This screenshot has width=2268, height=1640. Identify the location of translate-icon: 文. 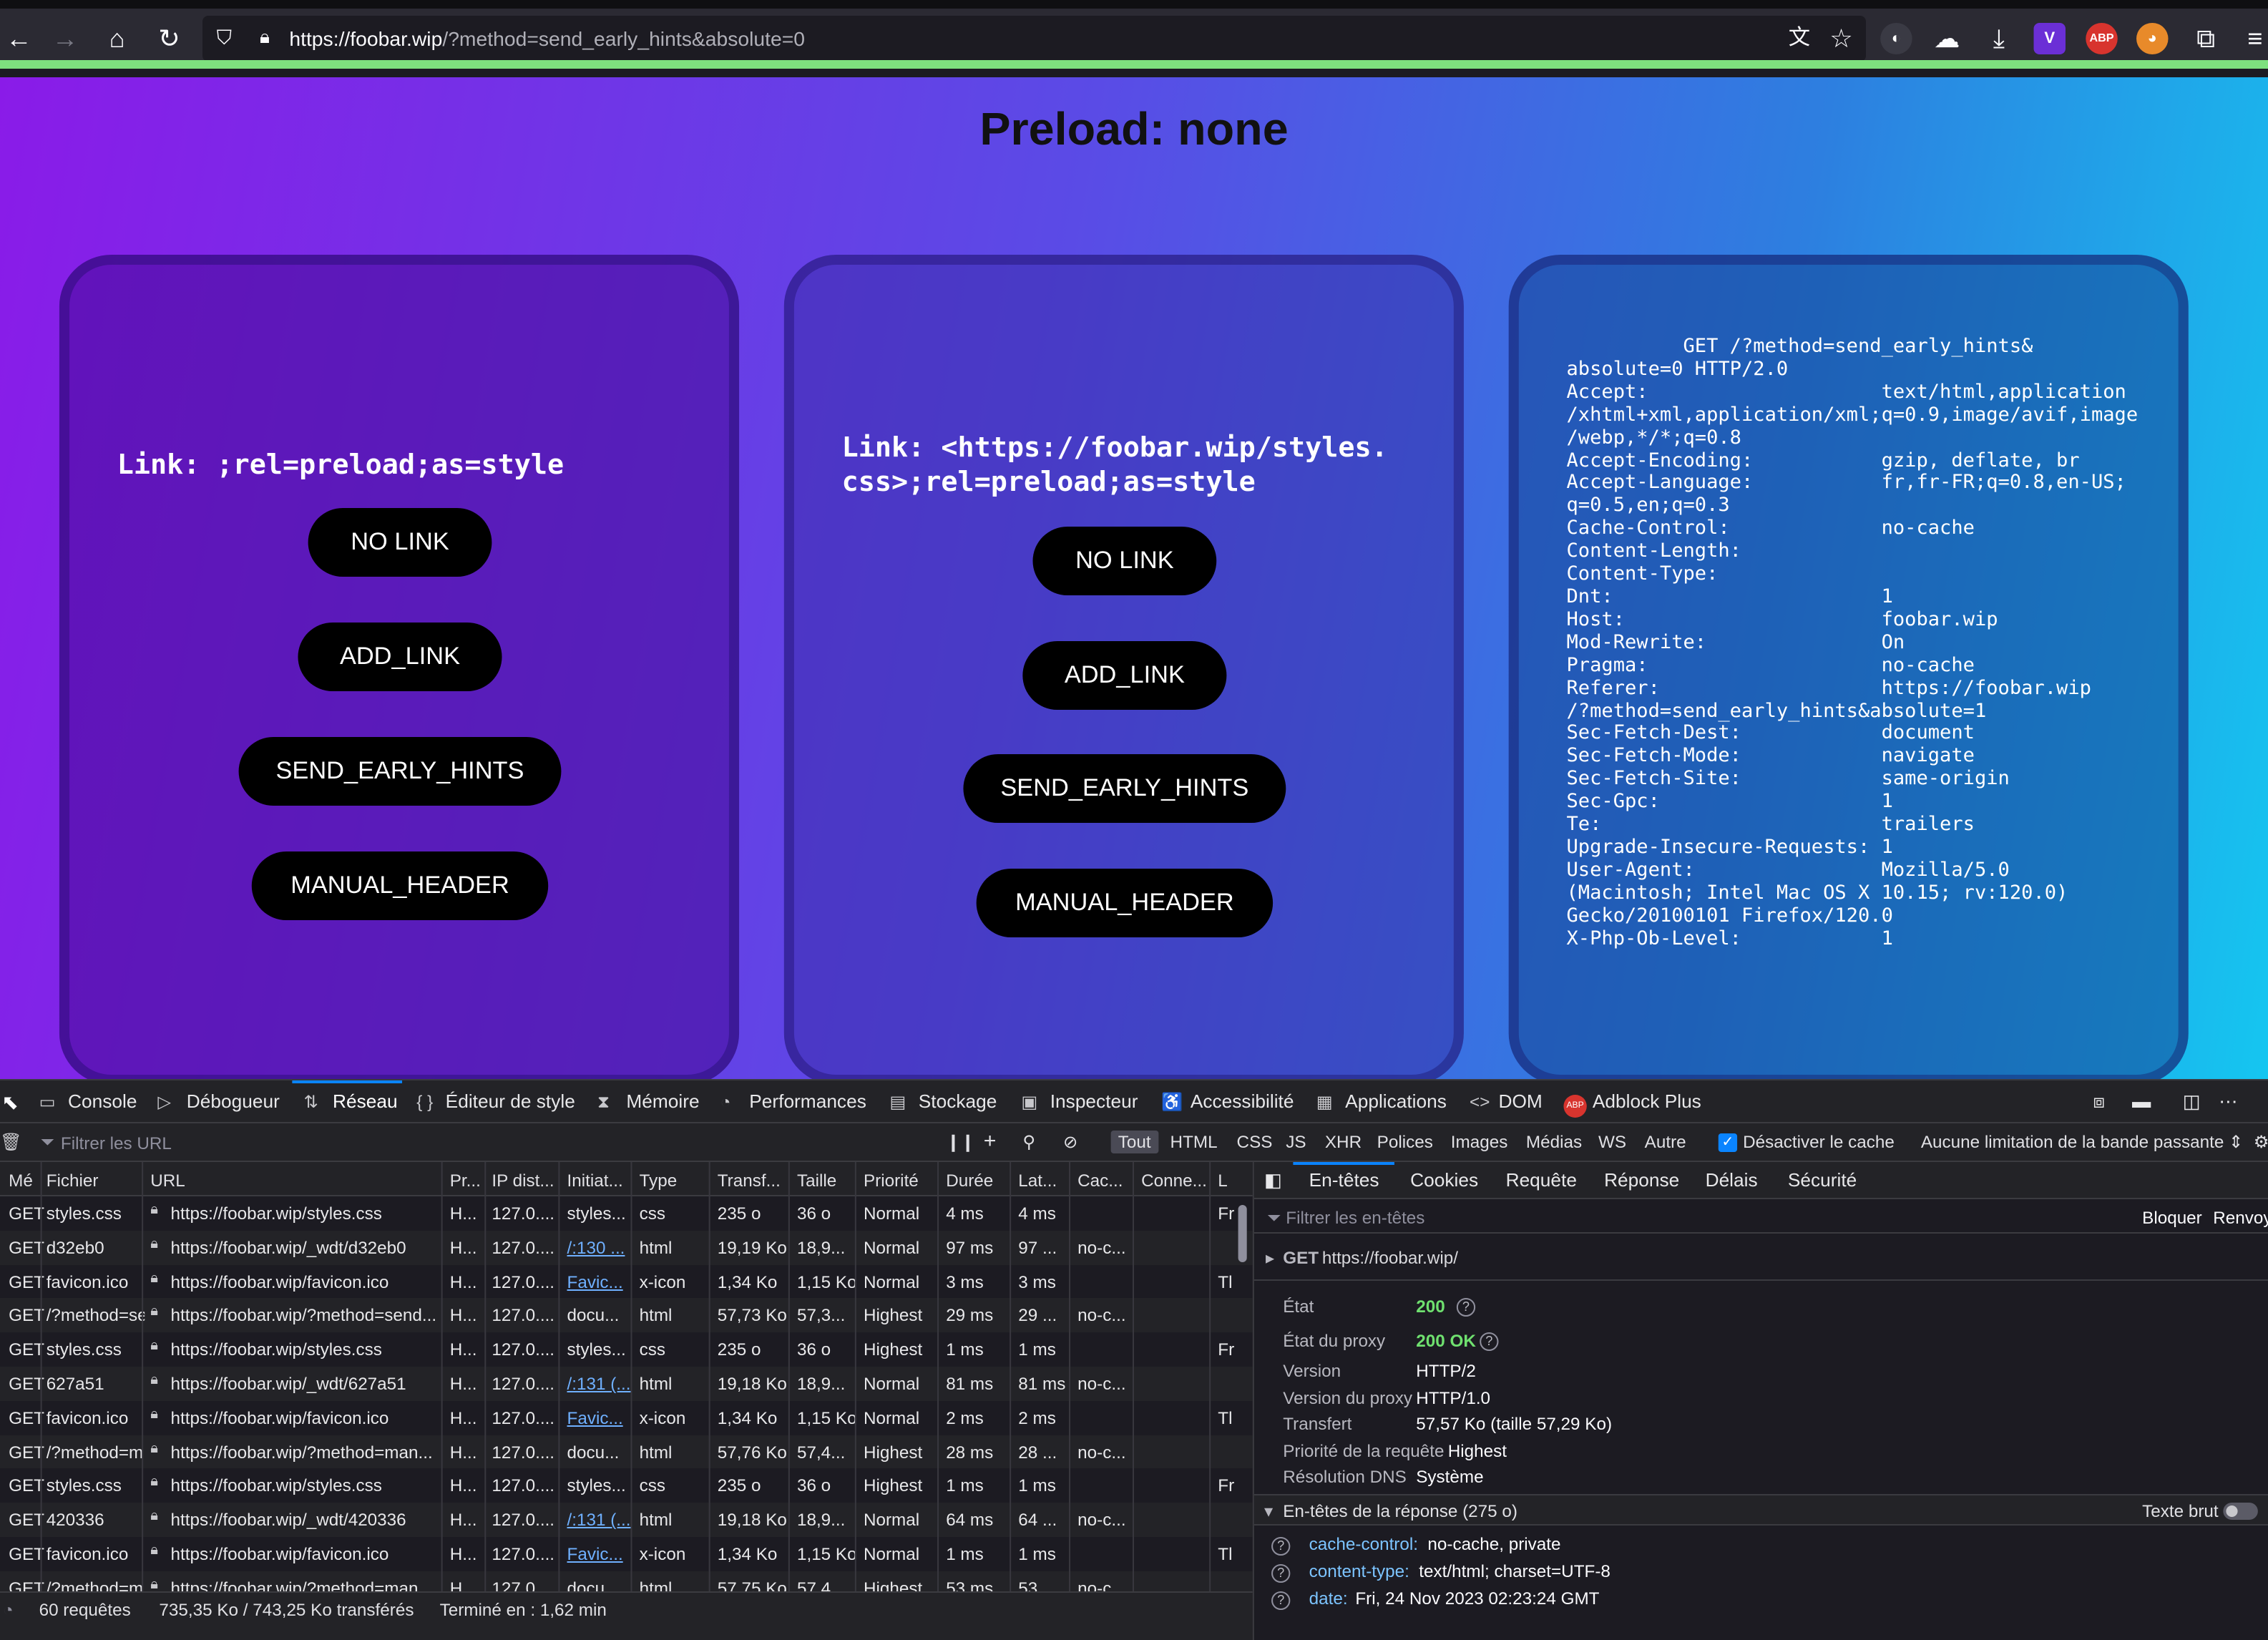
(1800, 38).